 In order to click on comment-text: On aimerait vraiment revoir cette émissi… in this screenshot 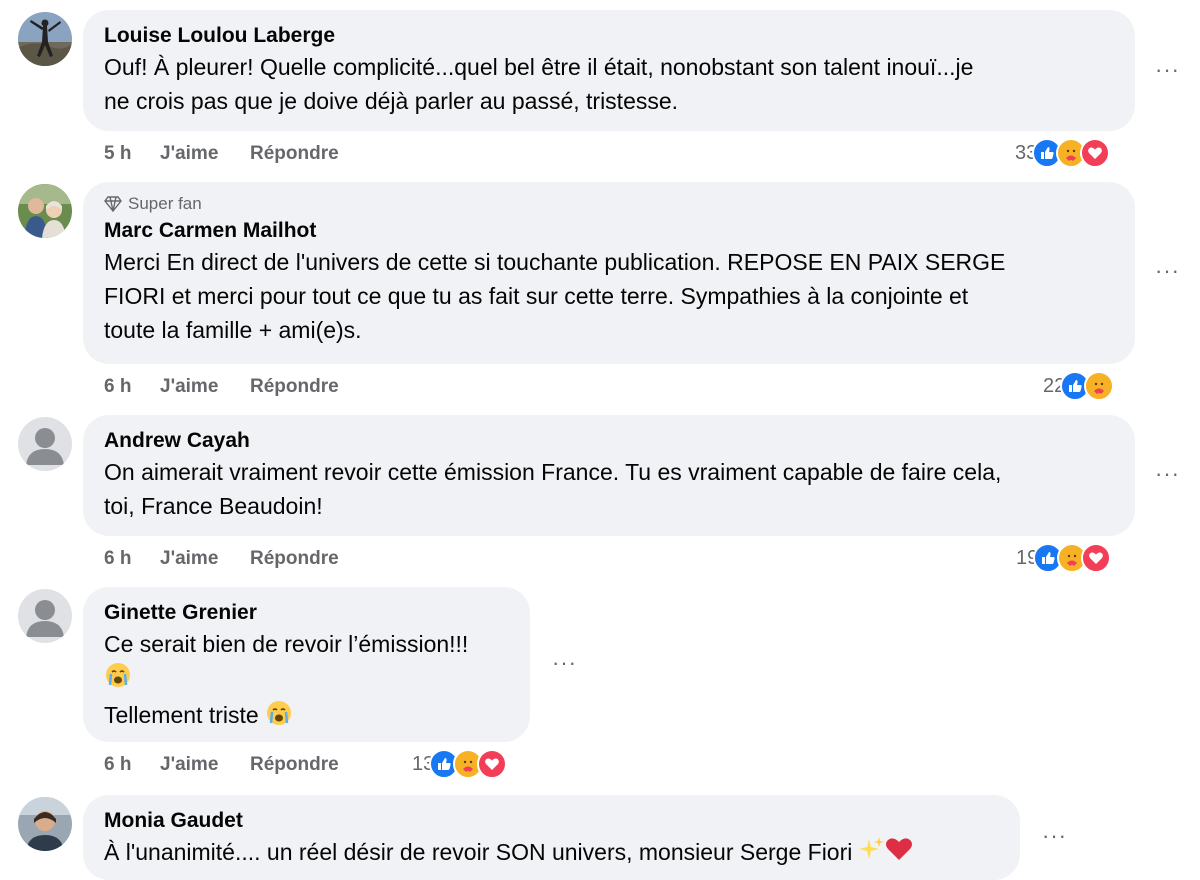, I will do `click(608, 489)`.